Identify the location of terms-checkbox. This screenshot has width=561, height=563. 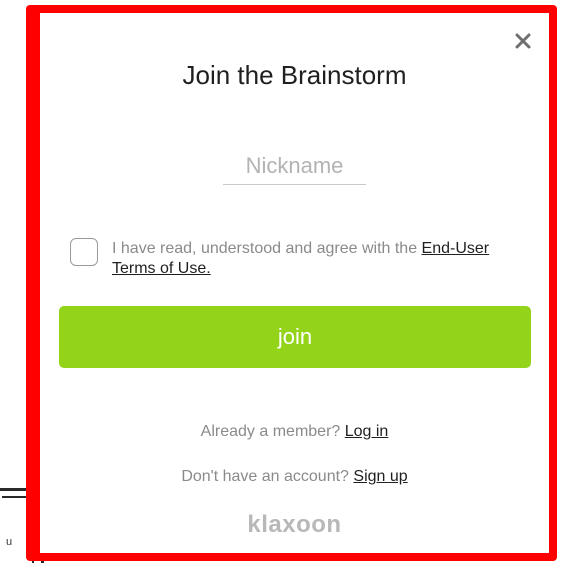
(84, 252).